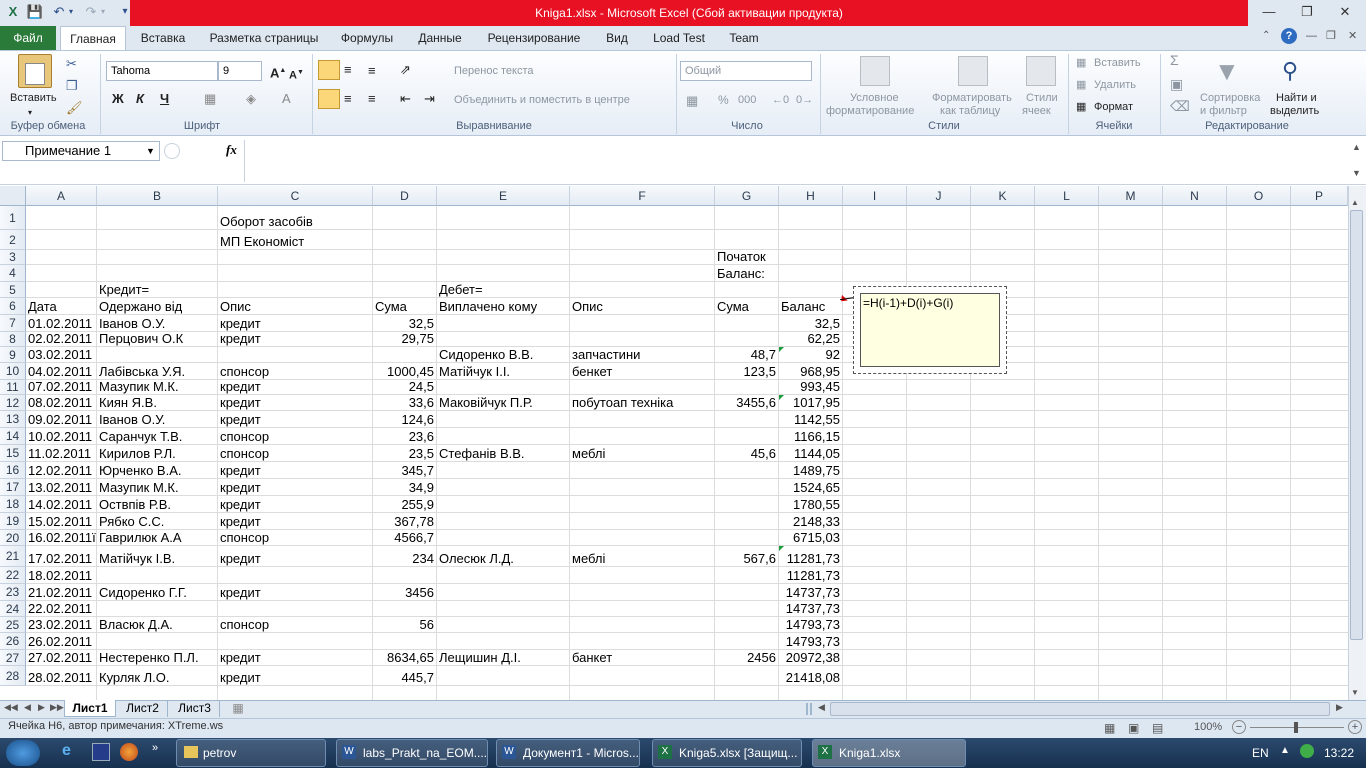  Describe the element at coordinates (238, 708) in the screenshot. I see `new-sheet-icon: ▦` at that location.